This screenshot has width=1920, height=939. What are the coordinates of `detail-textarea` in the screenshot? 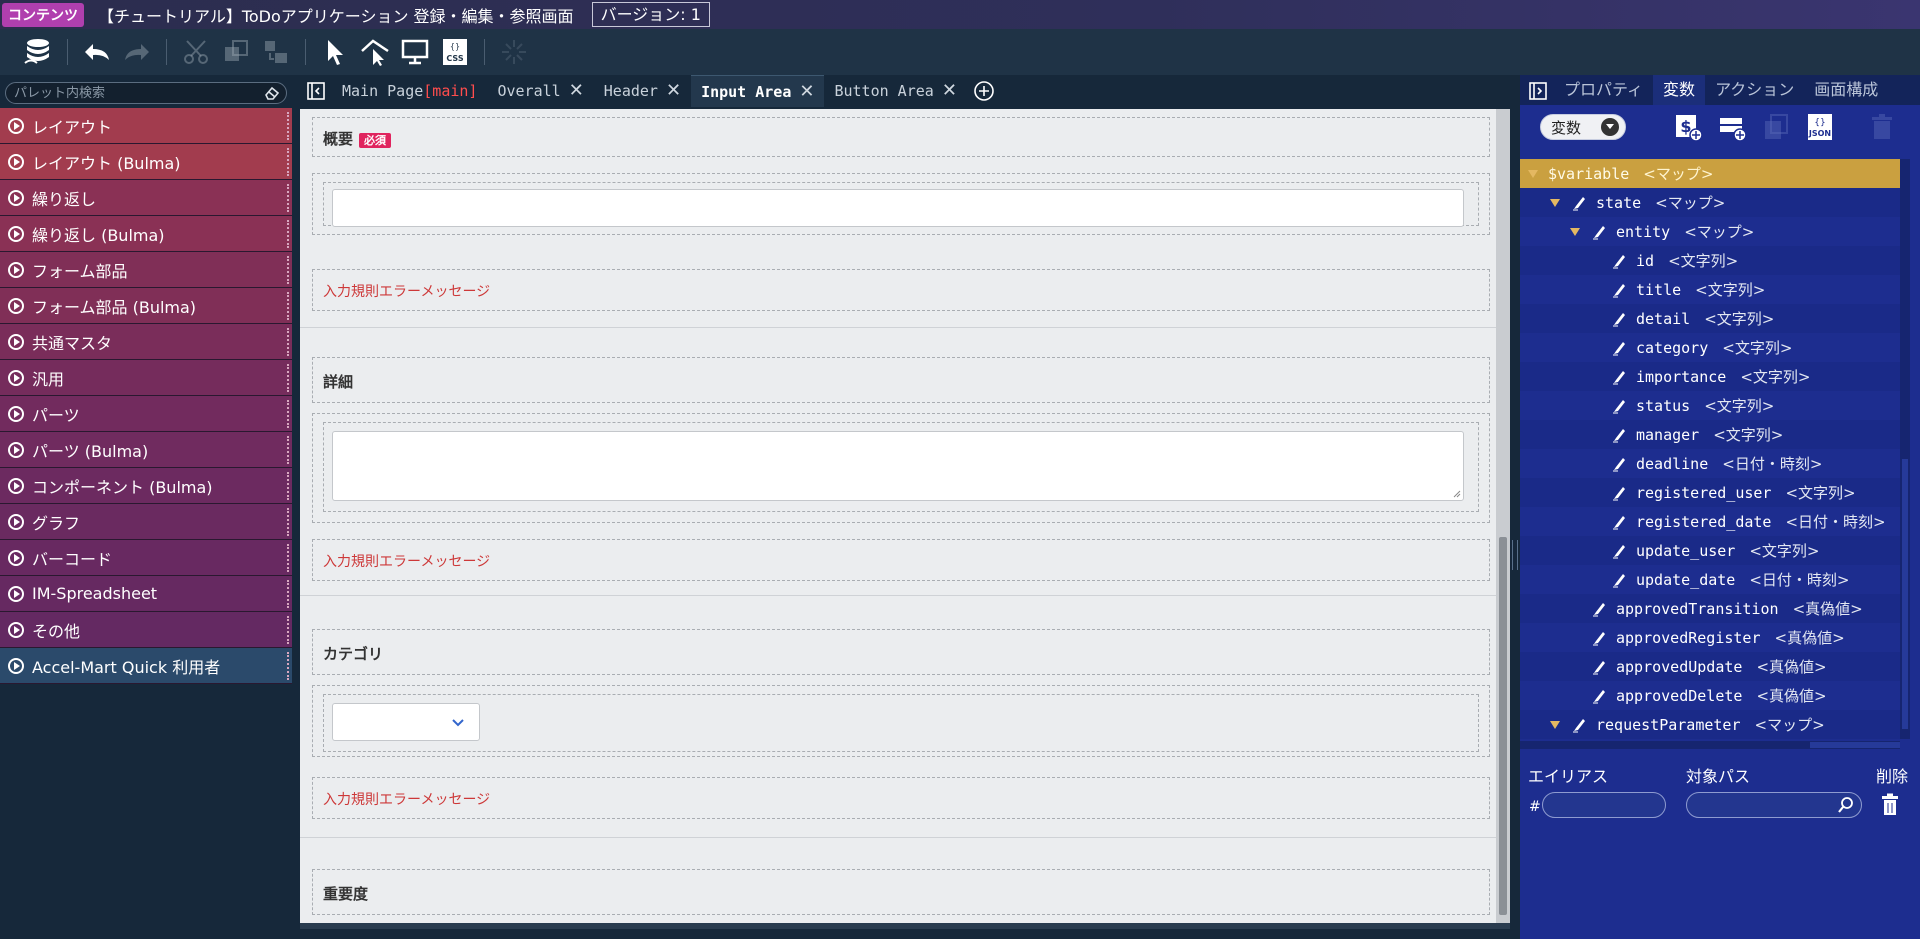 It's located at (898, 466).